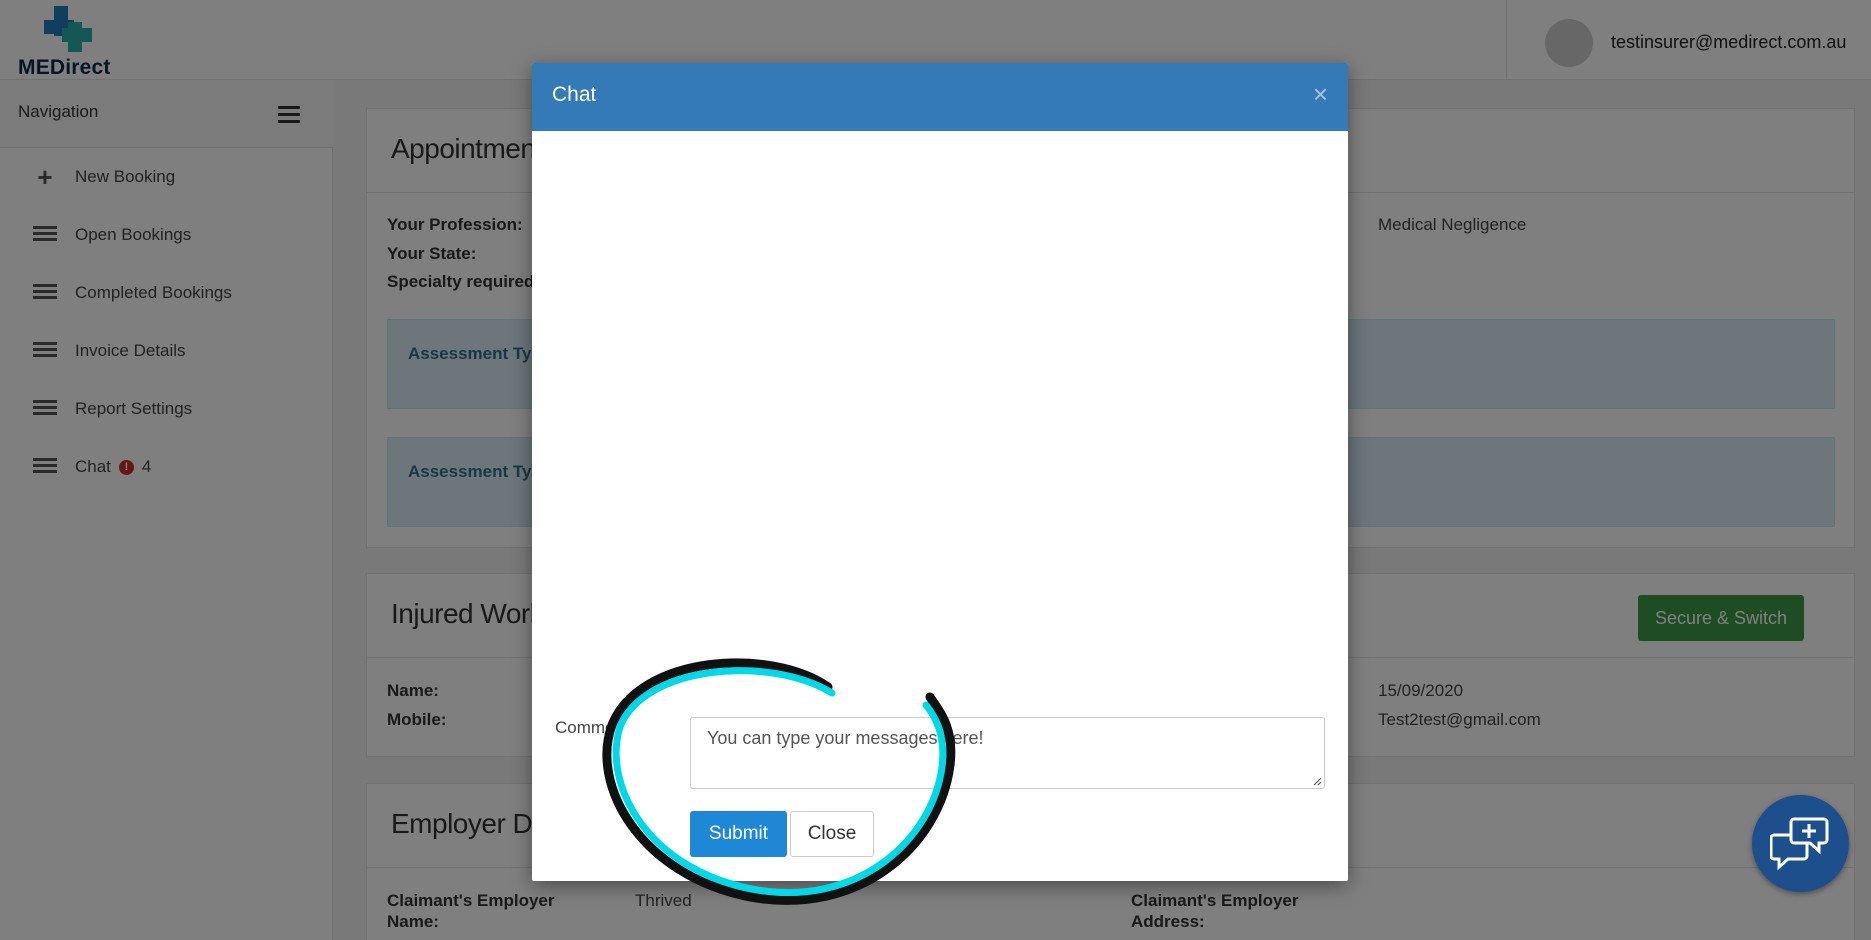 Image resolution: width=1871 pixels, height=940 pixels. I want to click on comment-label: Comme, so click(585, 727).